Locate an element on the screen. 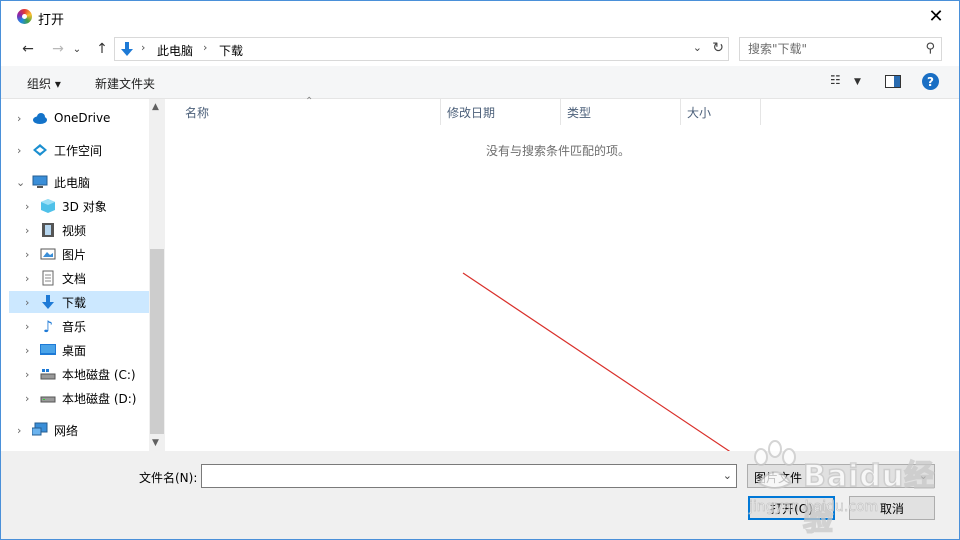 The height and width of the screenshot is (540, 960). cube-icon is located at coordinates (48, 206).